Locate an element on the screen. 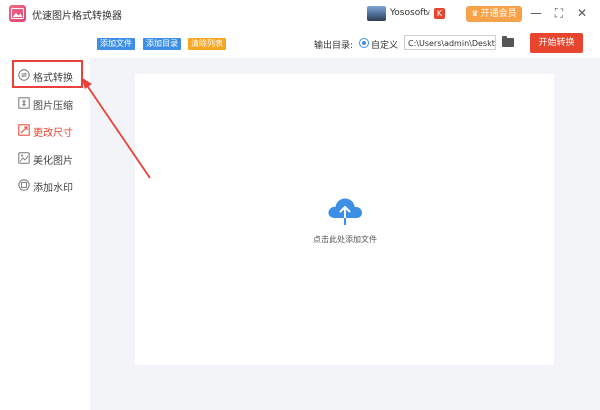 This screenshot has width=600, height=410. add-folder-button: 添加目录 is located at coordinates (162, 44).